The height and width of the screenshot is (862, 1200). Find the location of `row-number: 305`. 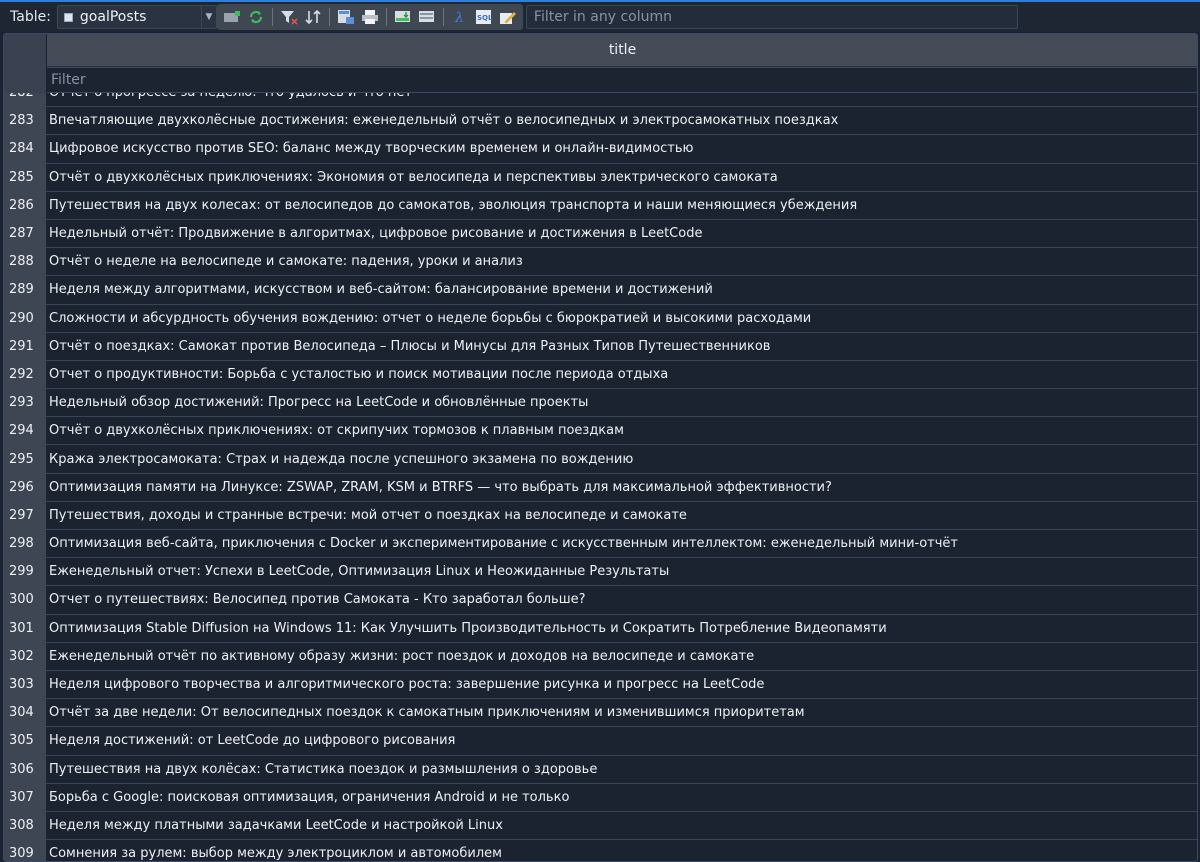

row-number: 305 is located at coordinates (25, 741).